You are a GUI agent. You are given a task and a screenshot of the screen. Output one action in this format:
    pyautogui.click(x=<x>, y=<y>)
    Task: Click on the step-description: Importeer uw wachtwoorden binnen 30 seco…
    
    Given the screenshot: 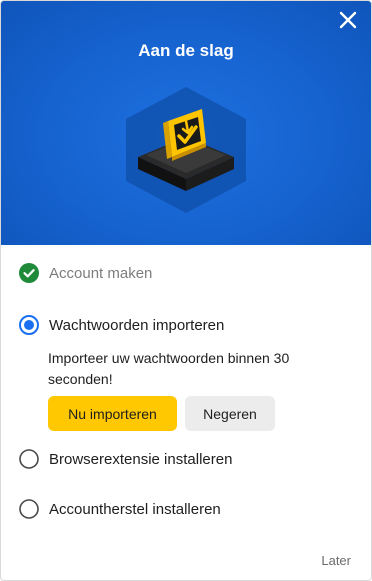 What is the action you would take?
    pyautogui.click(x=169, y=368)
    